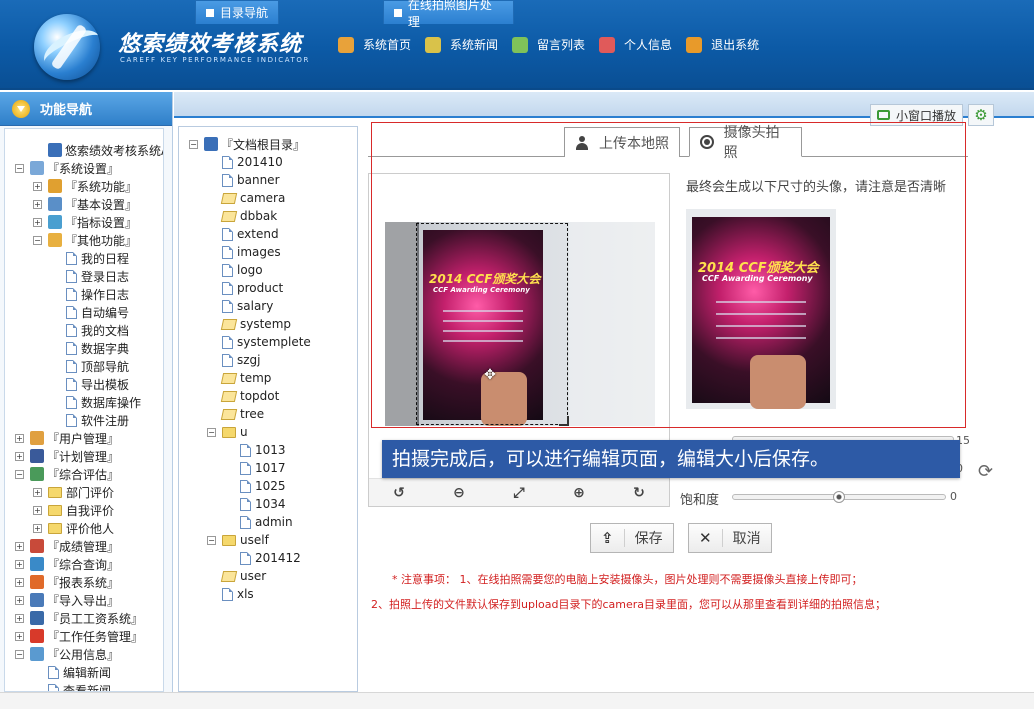 This screenshot has height=709, width=1034. I want to click on save-button: ⇪ 保存, so click(632, 538).